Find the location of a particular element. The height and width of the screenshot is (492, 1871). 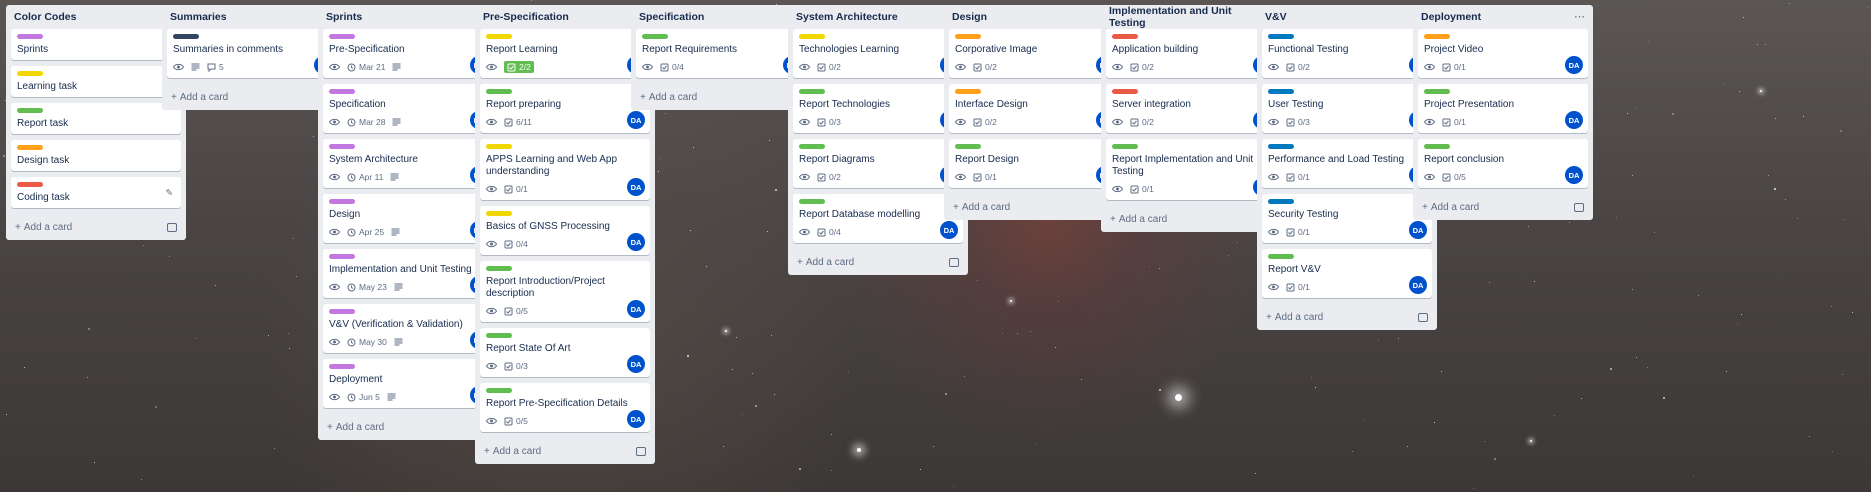

card: Implementation and Unit TestingMay 23DA is located at coordinates (408, 273).